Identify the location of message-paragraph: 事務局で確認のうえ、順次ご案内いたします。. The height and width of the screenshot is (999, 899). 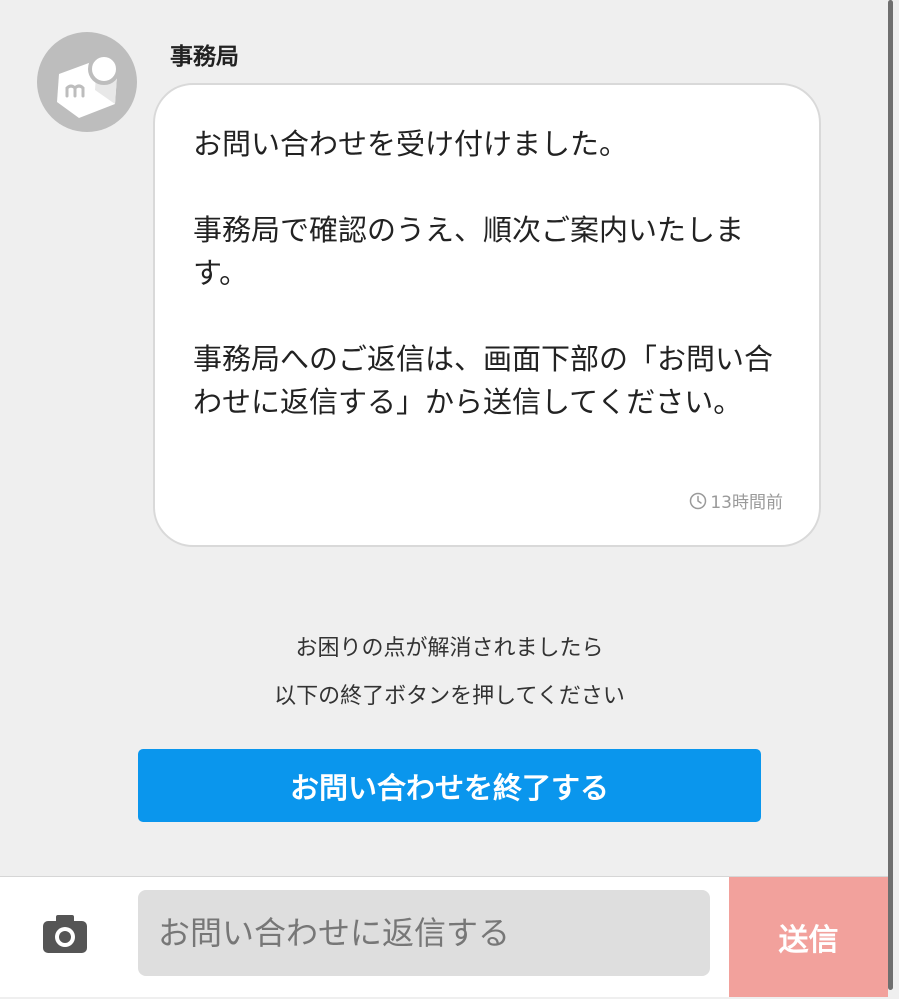
(469, 251).